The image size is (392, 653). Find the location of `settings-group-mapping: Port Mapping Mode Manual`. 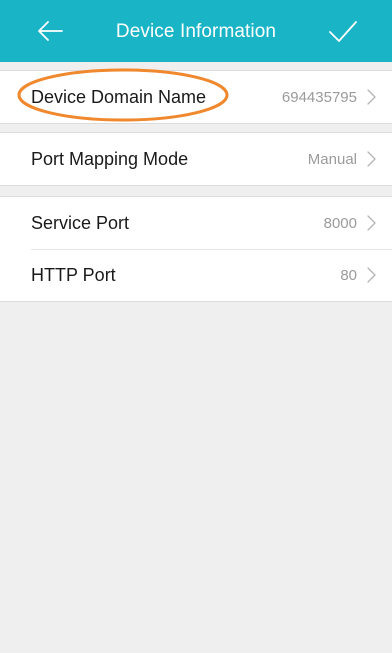

settings-group-mapping: Port Mapping Mode Manual is located at coordinates (196, 159).